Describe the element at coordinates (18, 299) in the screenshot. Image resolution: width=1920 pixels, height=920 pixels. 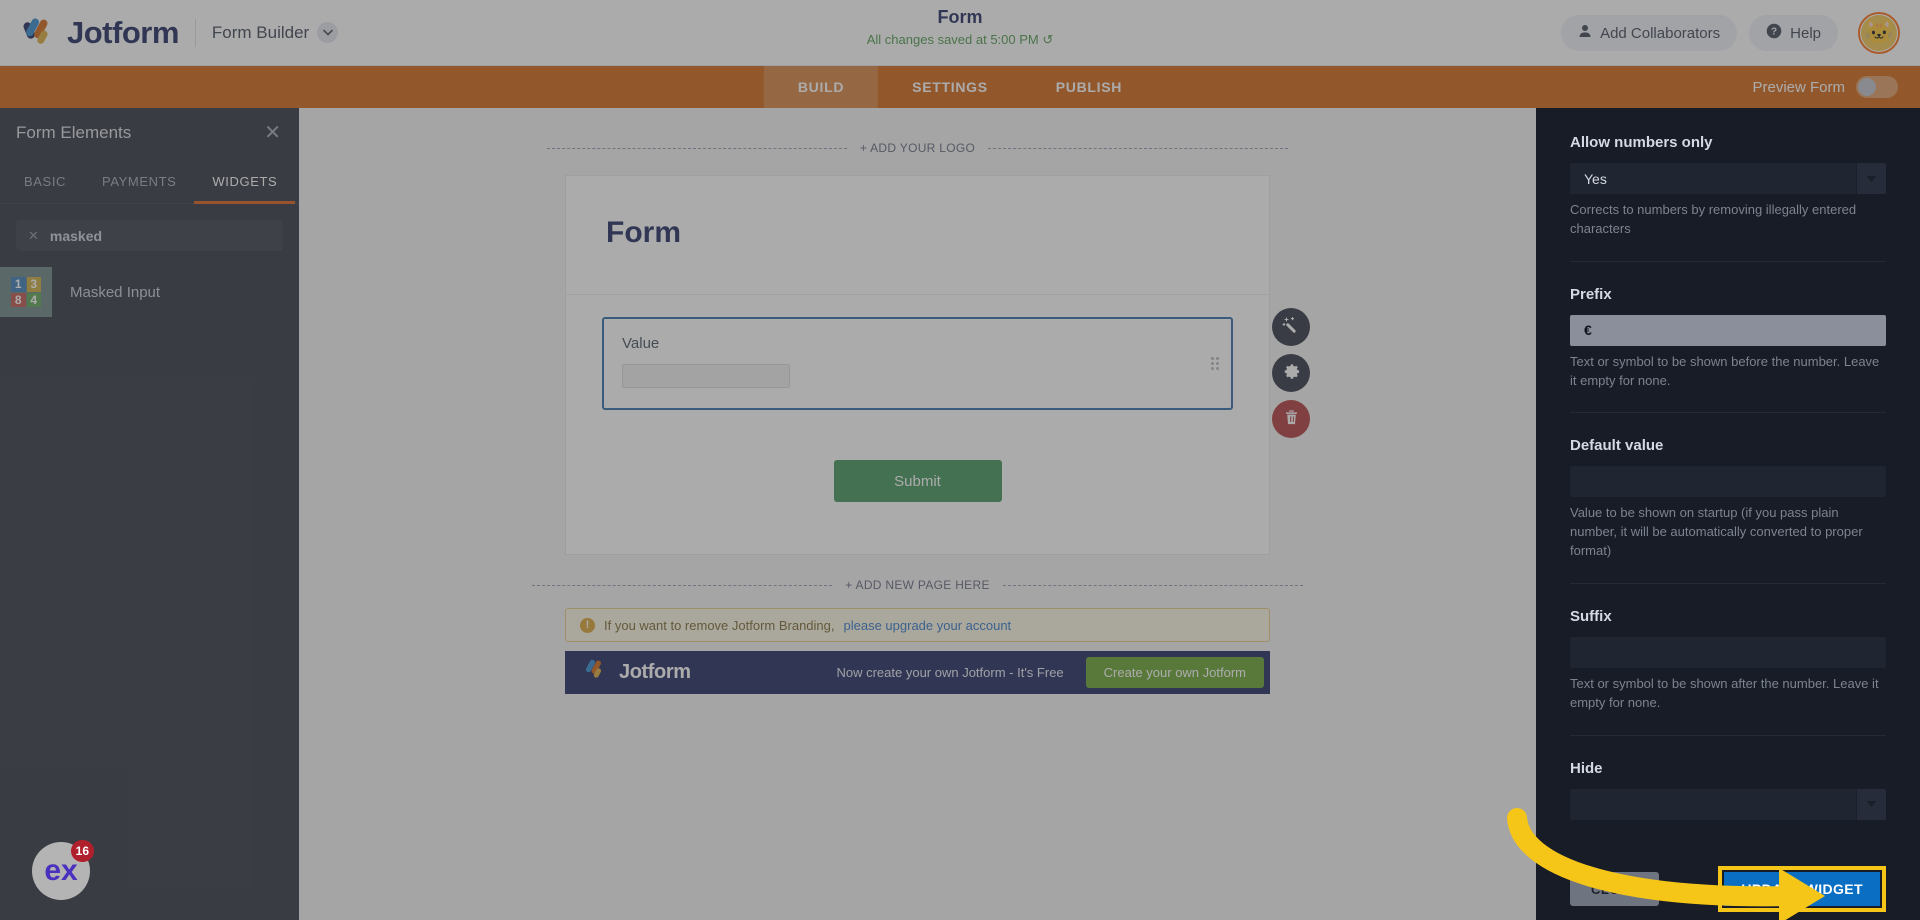
I see `icon-cell: 8` at that location.